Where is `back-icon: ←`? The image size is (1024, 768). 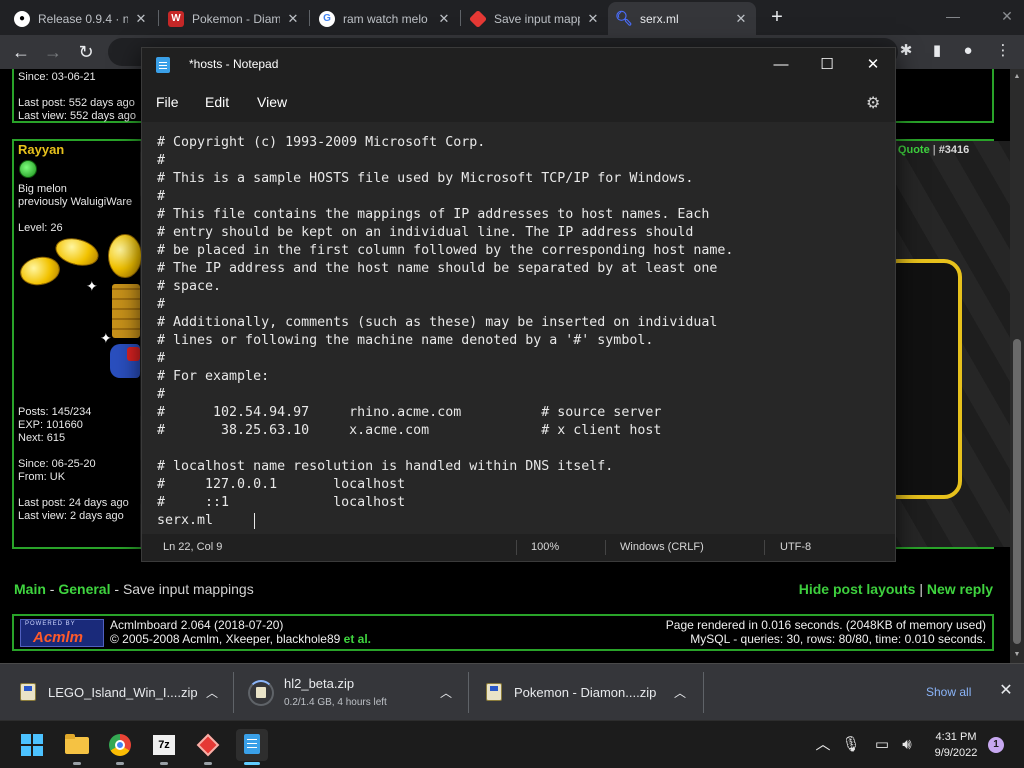 back-icon: ← is located at coordinates (21, 52).